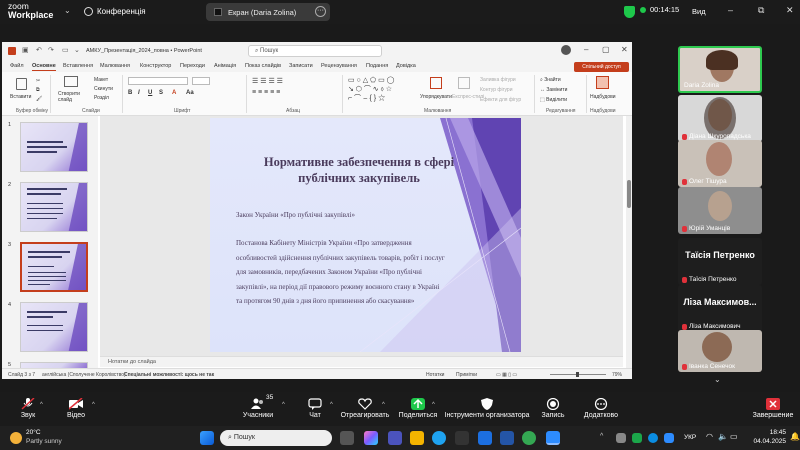  Describe the element at coordinates (720, 118) in the screenshot. I see `participant-tile: Діана Шкуропадська` at that location.